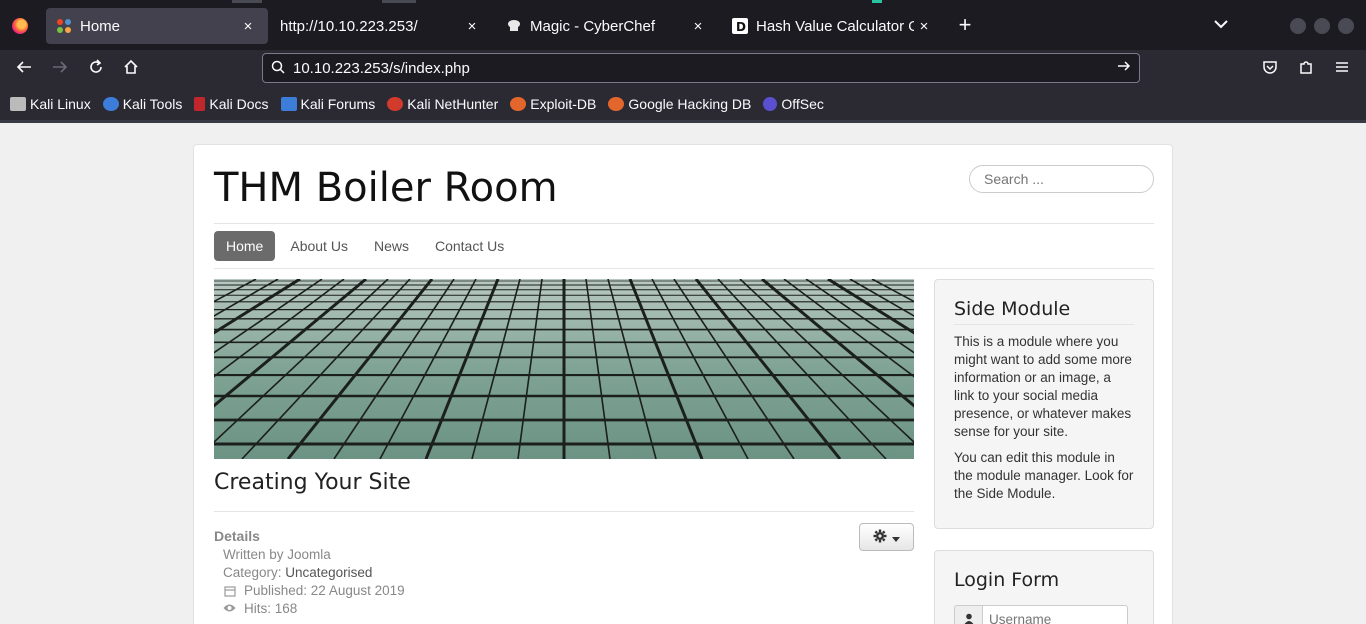  What do you see at coordinates (1007, 580) in the screenshot?
I see `login-form-title: Login Form` at bounding box center [1007, 580].